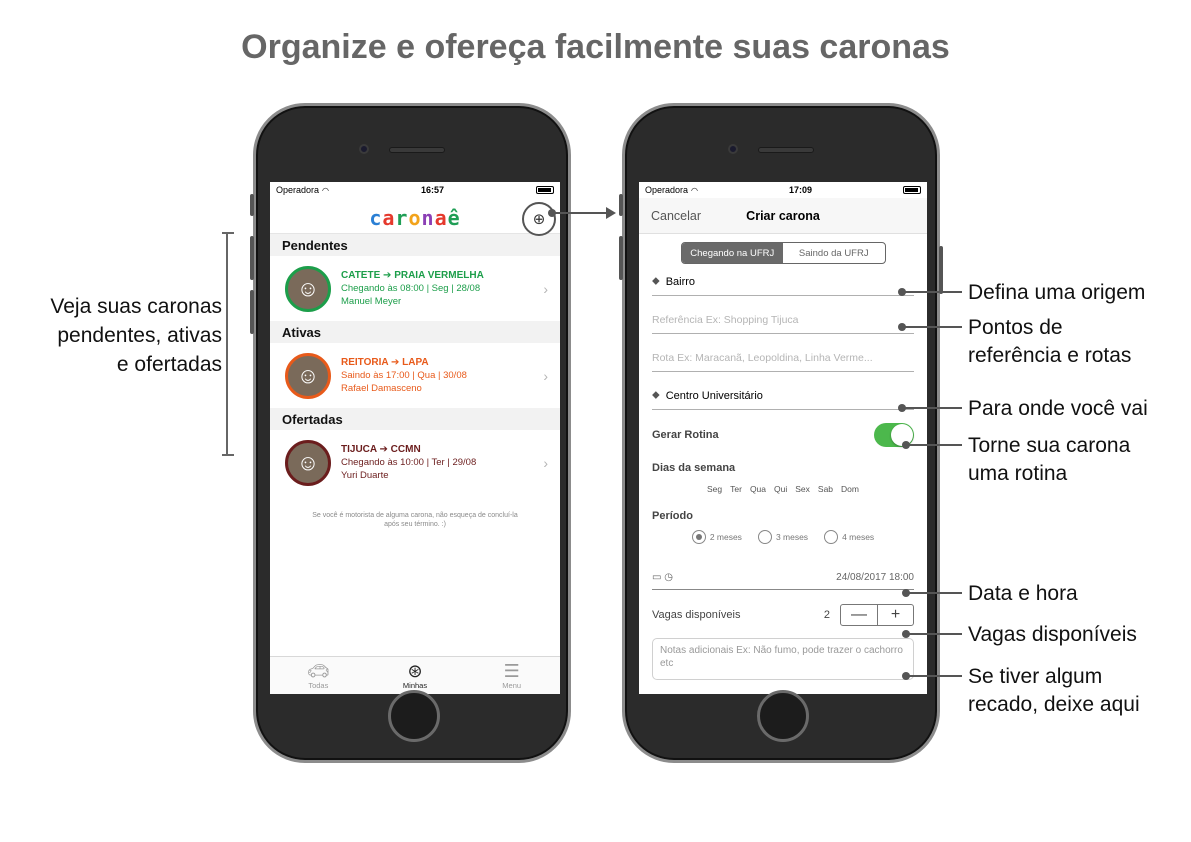 The height and width of the screenshot is (842, 1191). I want to click on datetime-field: ▭ ◷ 24/08/2017 18:00, so click(783, 578).